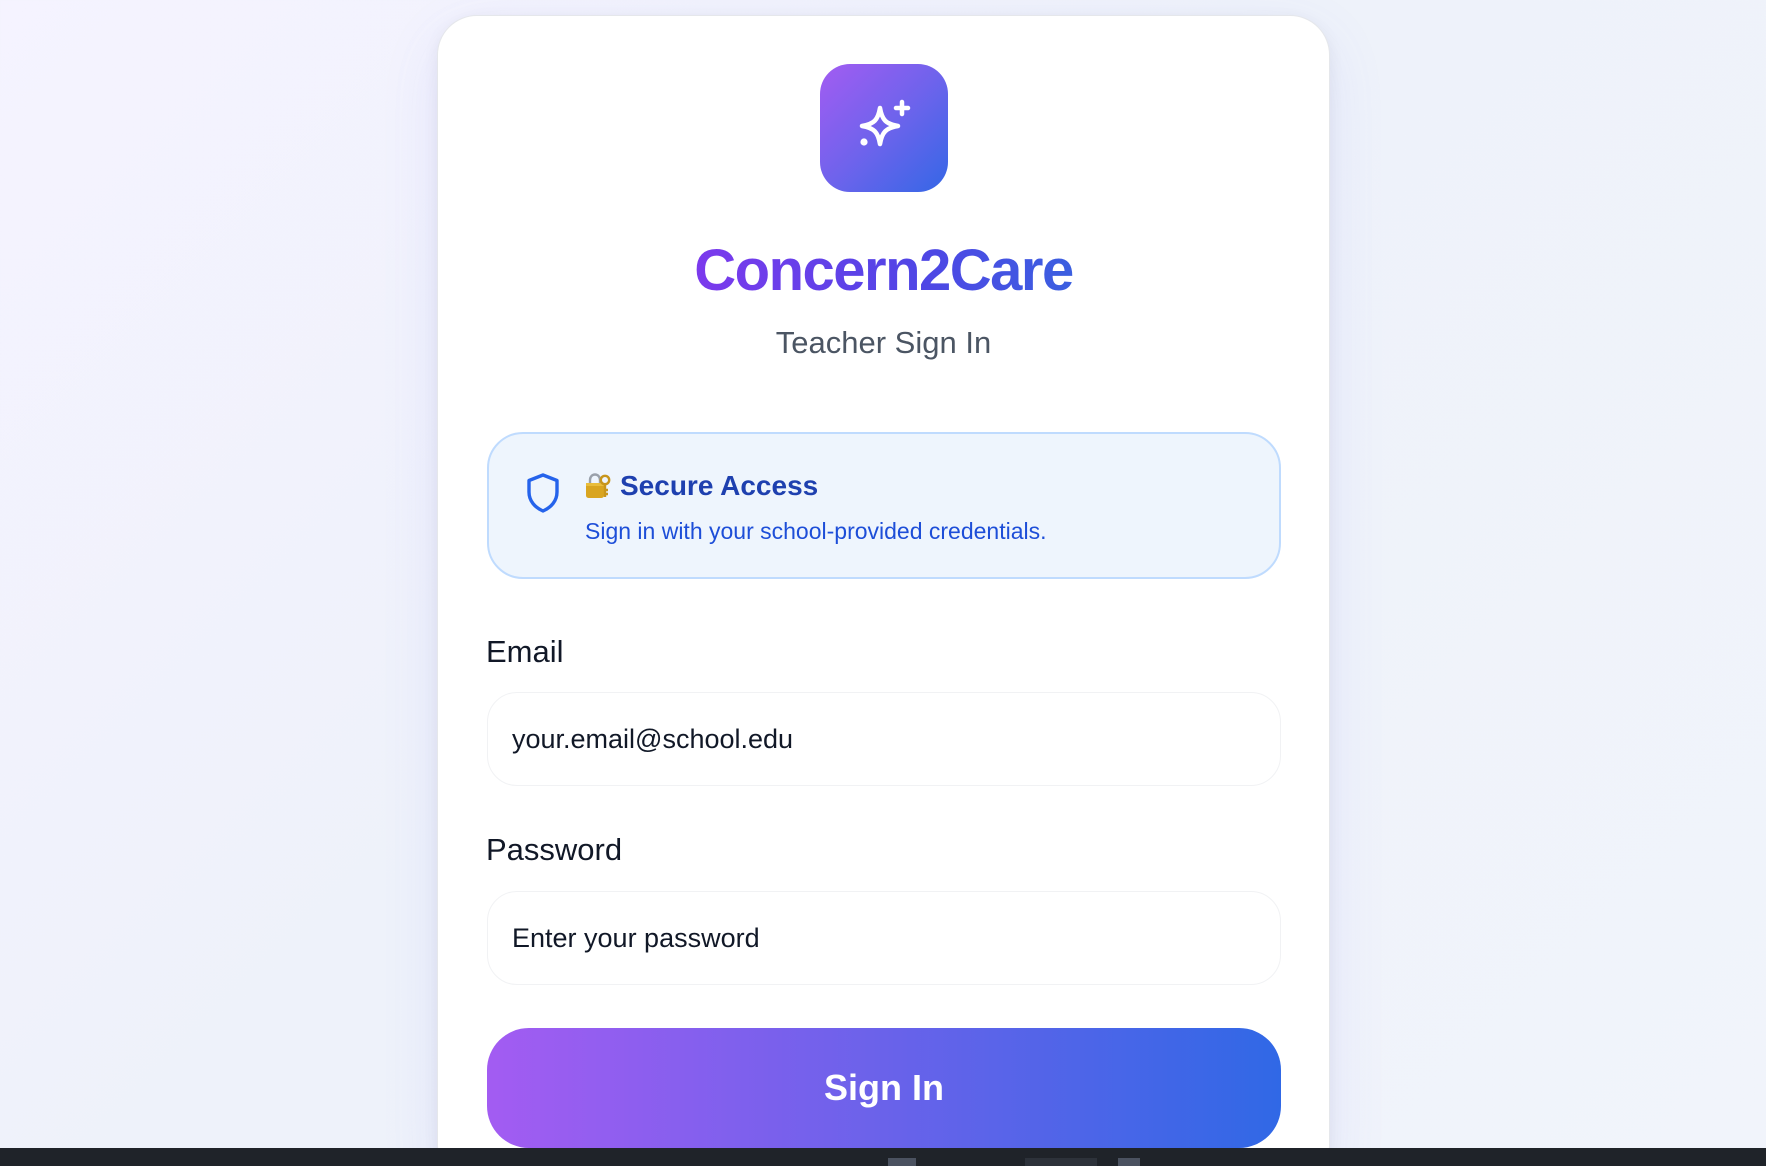  Describe the element at coordinates (636, 937) in the screenshot. I see `password-placeholder: Enter your password` at that location.